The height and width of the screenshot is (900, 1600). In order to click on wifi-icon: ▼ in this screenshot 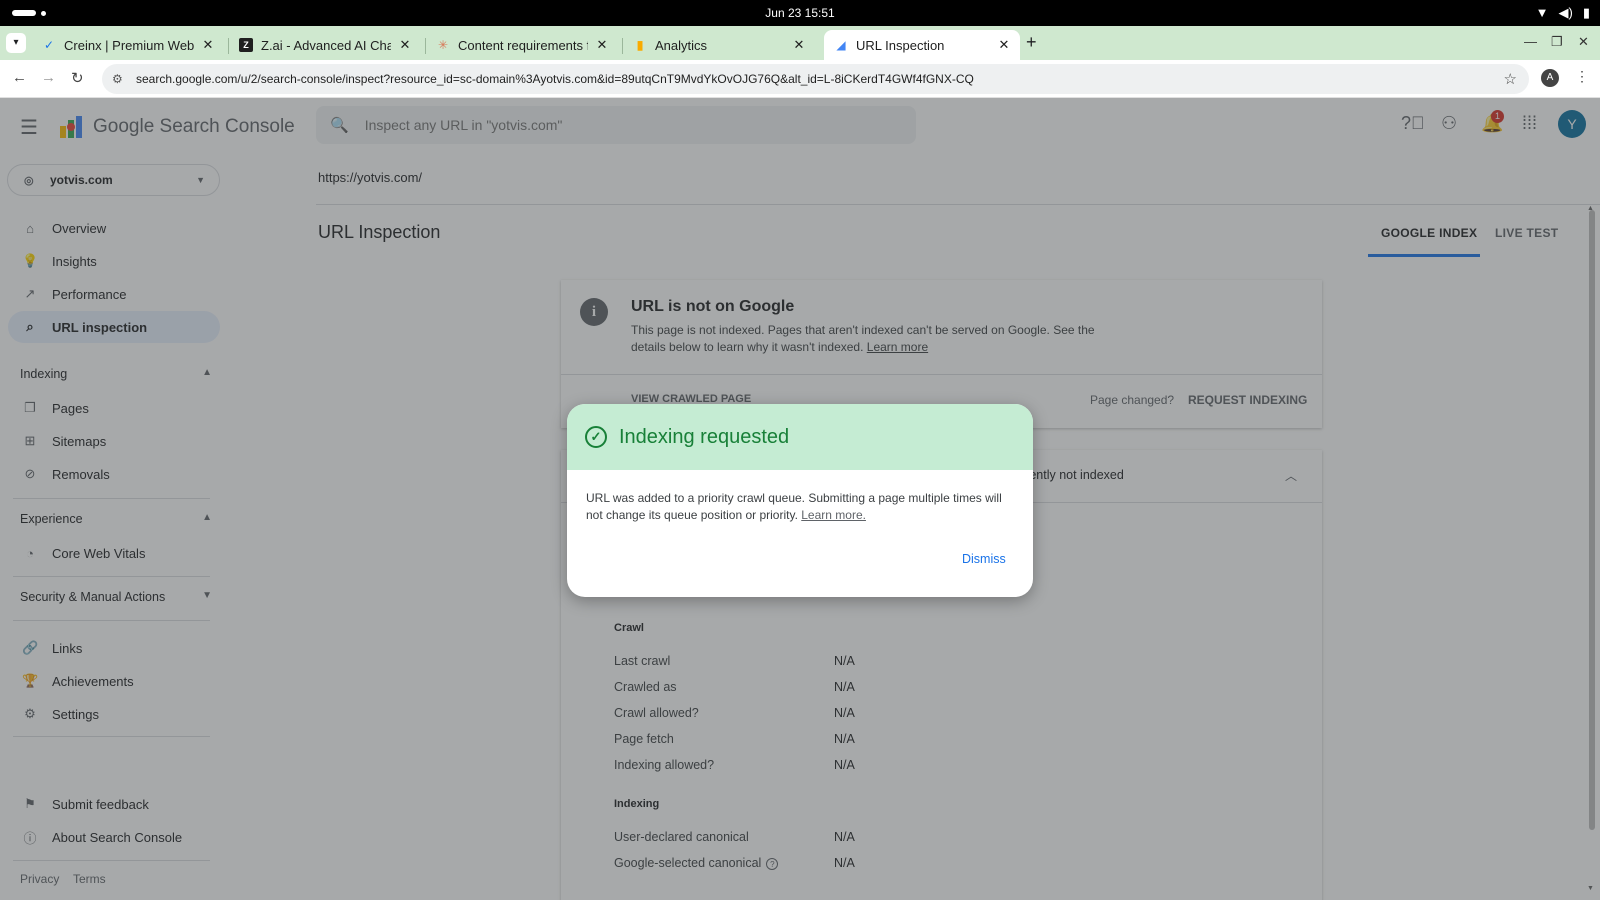, I will do `click(1542, 12)`.